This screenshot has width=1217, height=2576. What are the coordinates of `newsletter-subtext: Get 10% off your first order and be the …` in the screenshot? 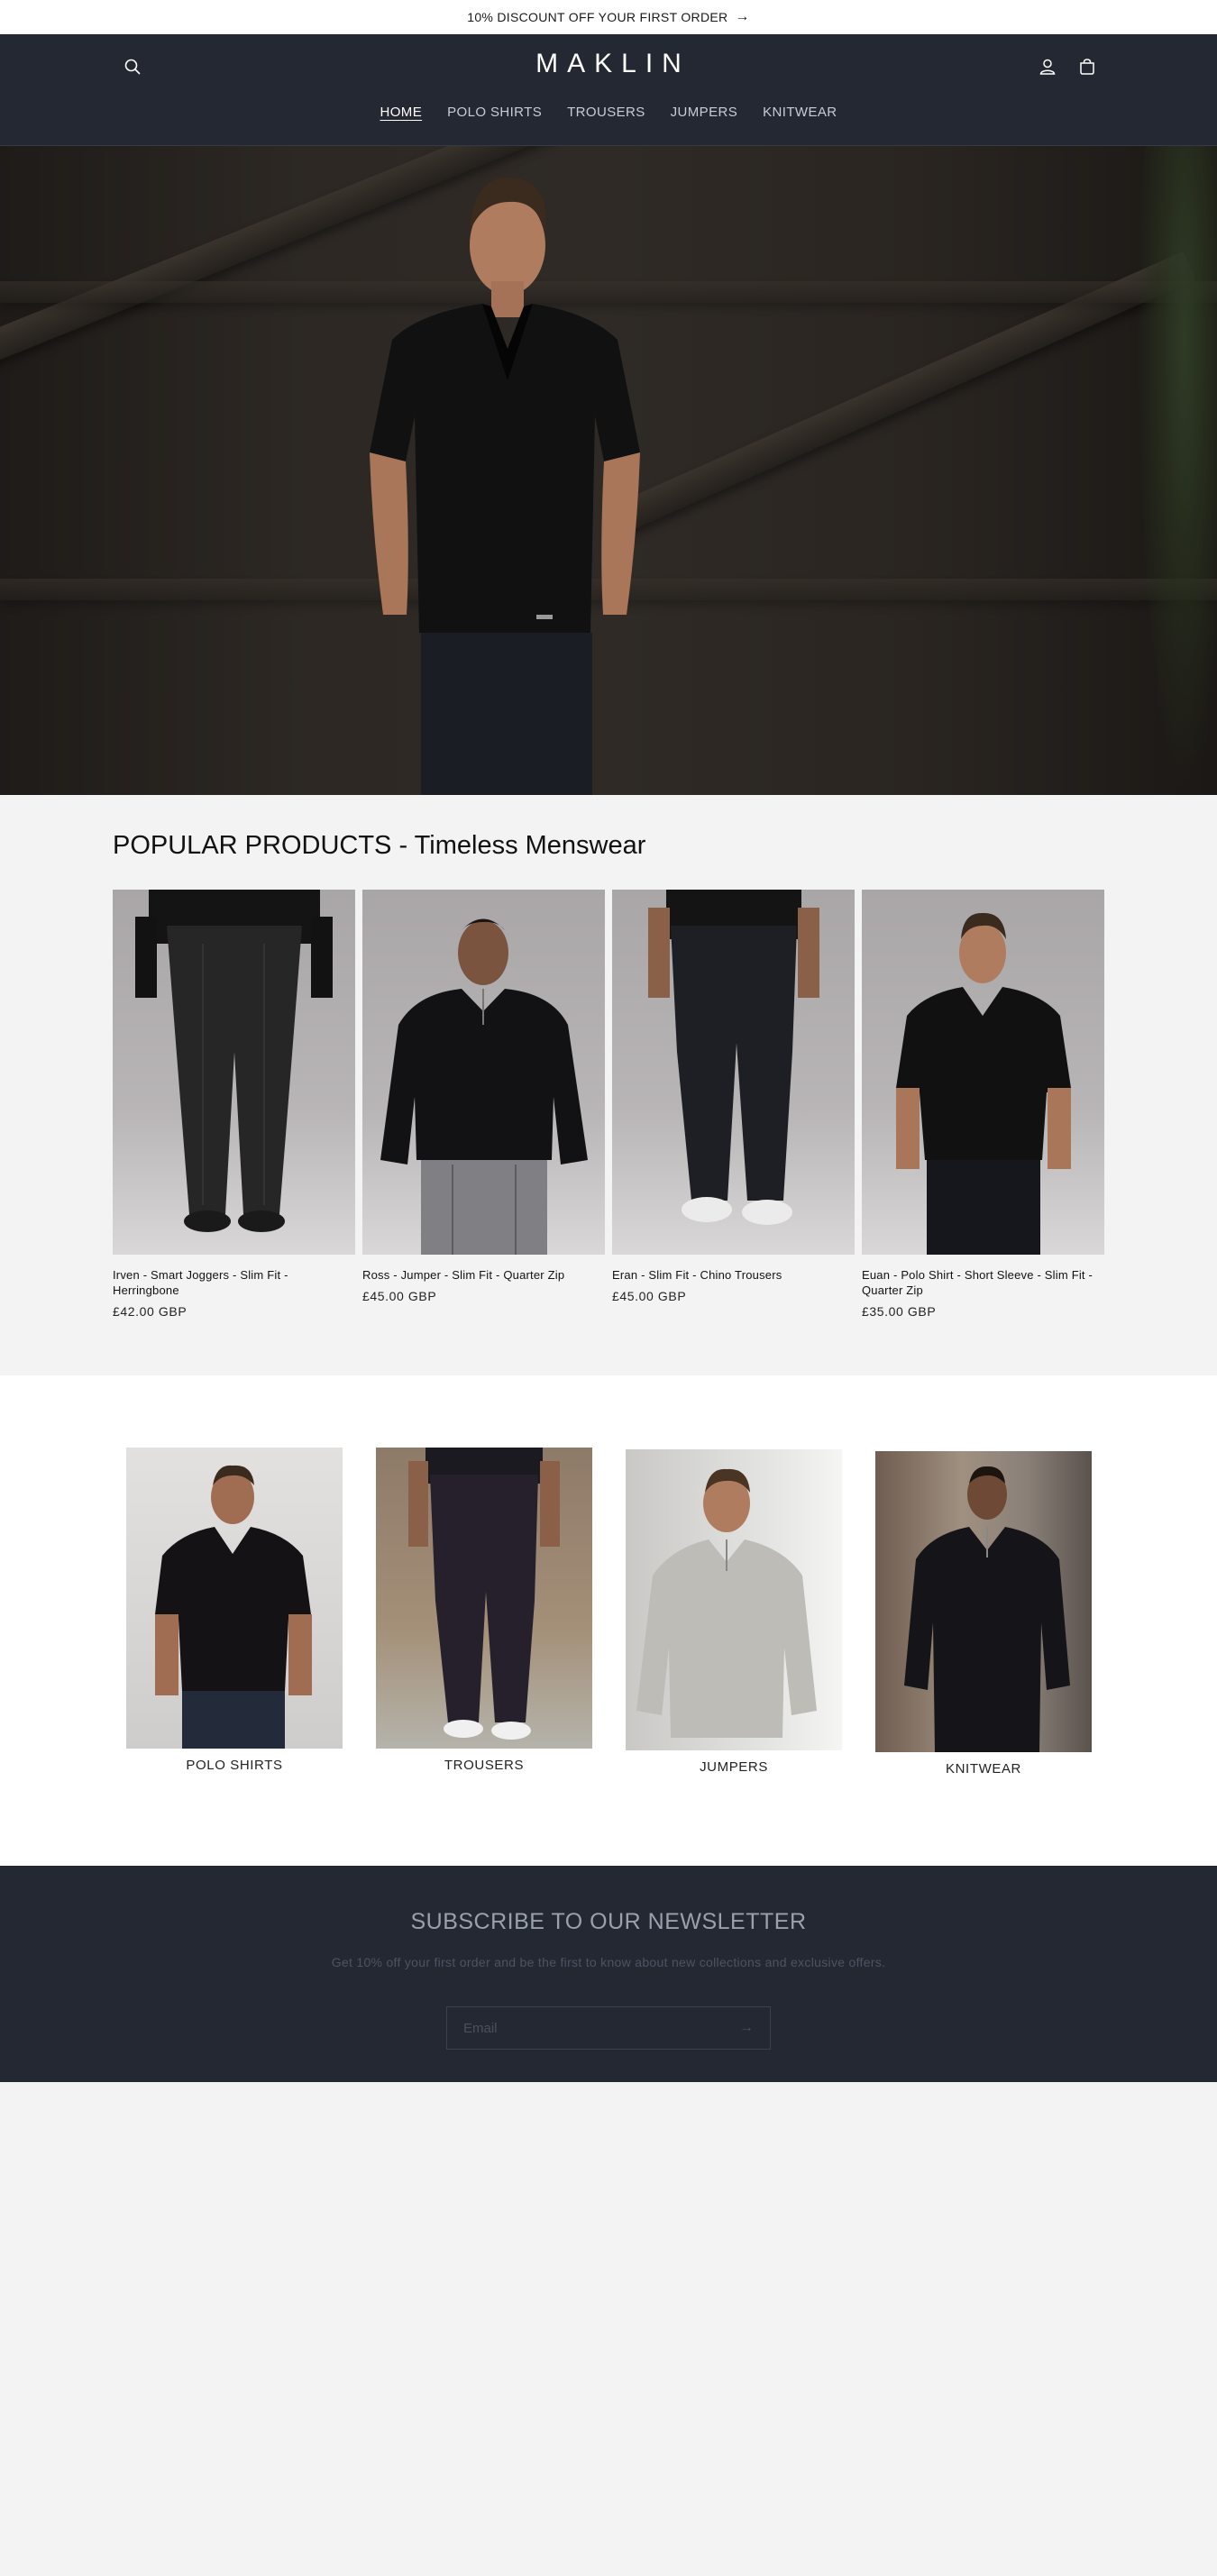 It's located at (608, 1962).